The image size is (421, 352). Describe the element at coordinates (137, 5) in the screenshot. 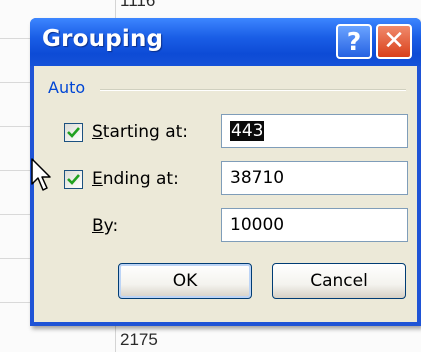

I see `background-cell-value: 1116` at that location.